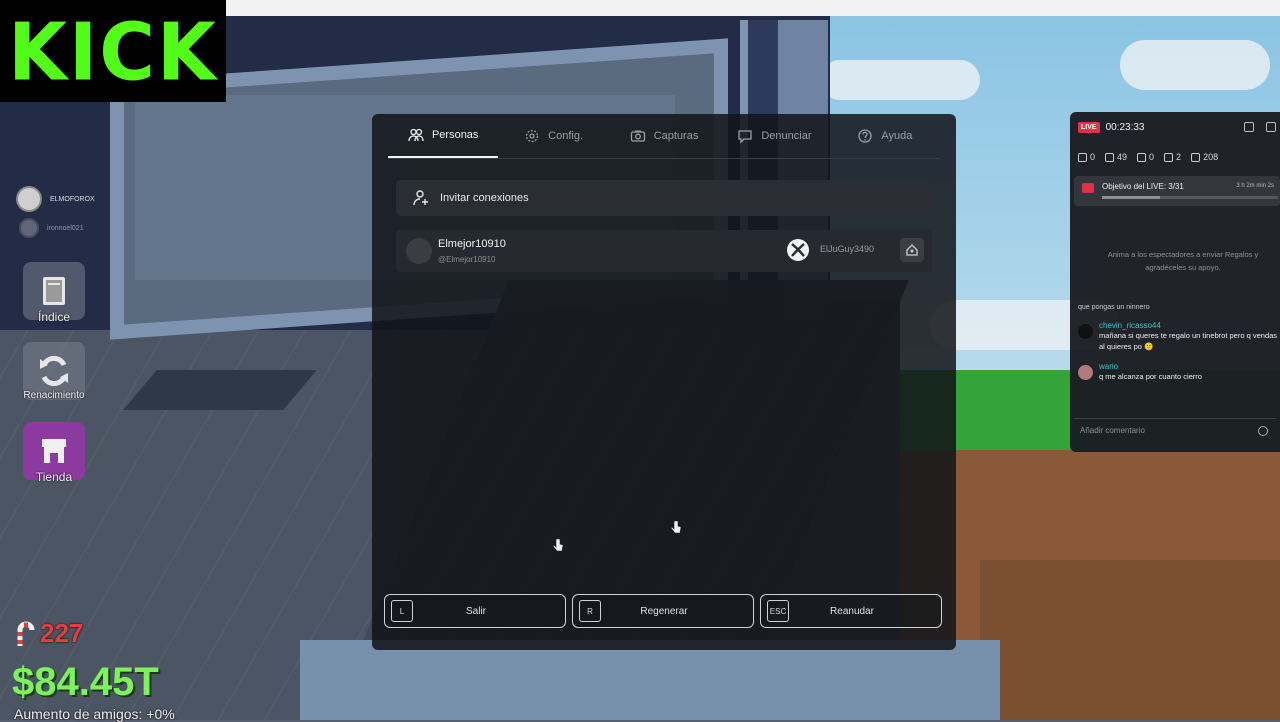 Image resolution: width=1280 pixels, height=722 pixels. Describe the element at coordinates (650, 680) in the screenshot. I see `path` at that location.